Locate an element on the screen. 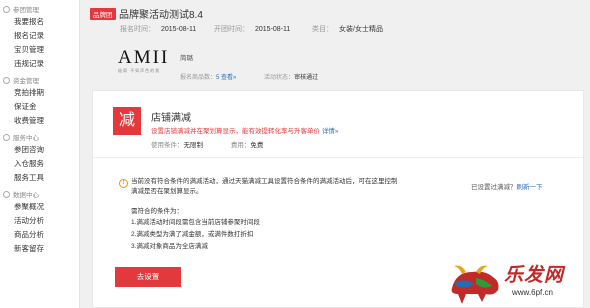 This screenshot has width=590, height=308. category: 类目： 女装/女士精品 is located at coordinates (347, 29).